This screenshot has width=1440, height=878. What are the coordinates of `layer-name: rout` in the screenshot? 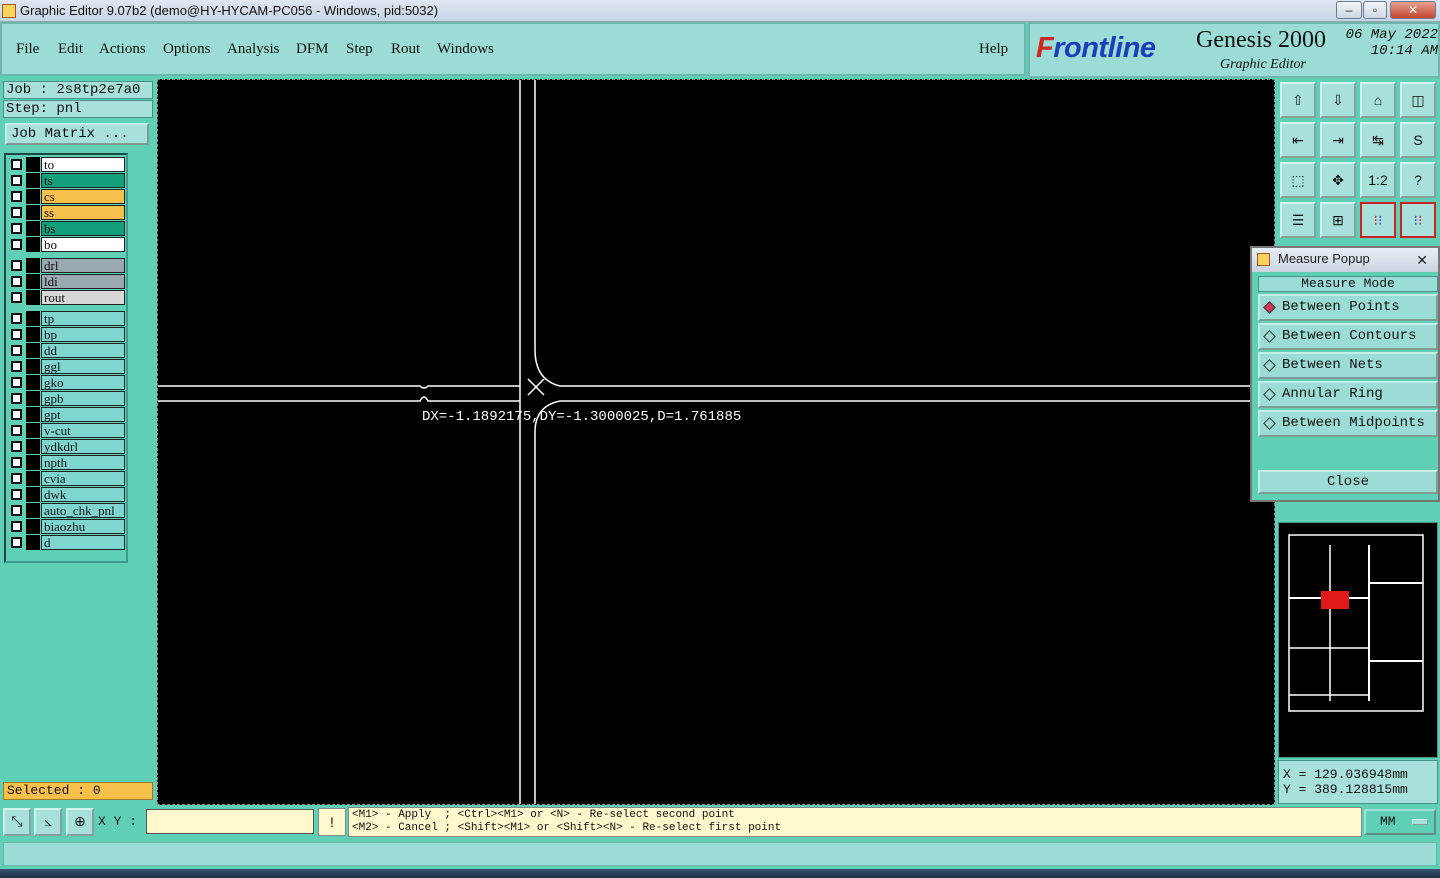 It's located at (83, 297).